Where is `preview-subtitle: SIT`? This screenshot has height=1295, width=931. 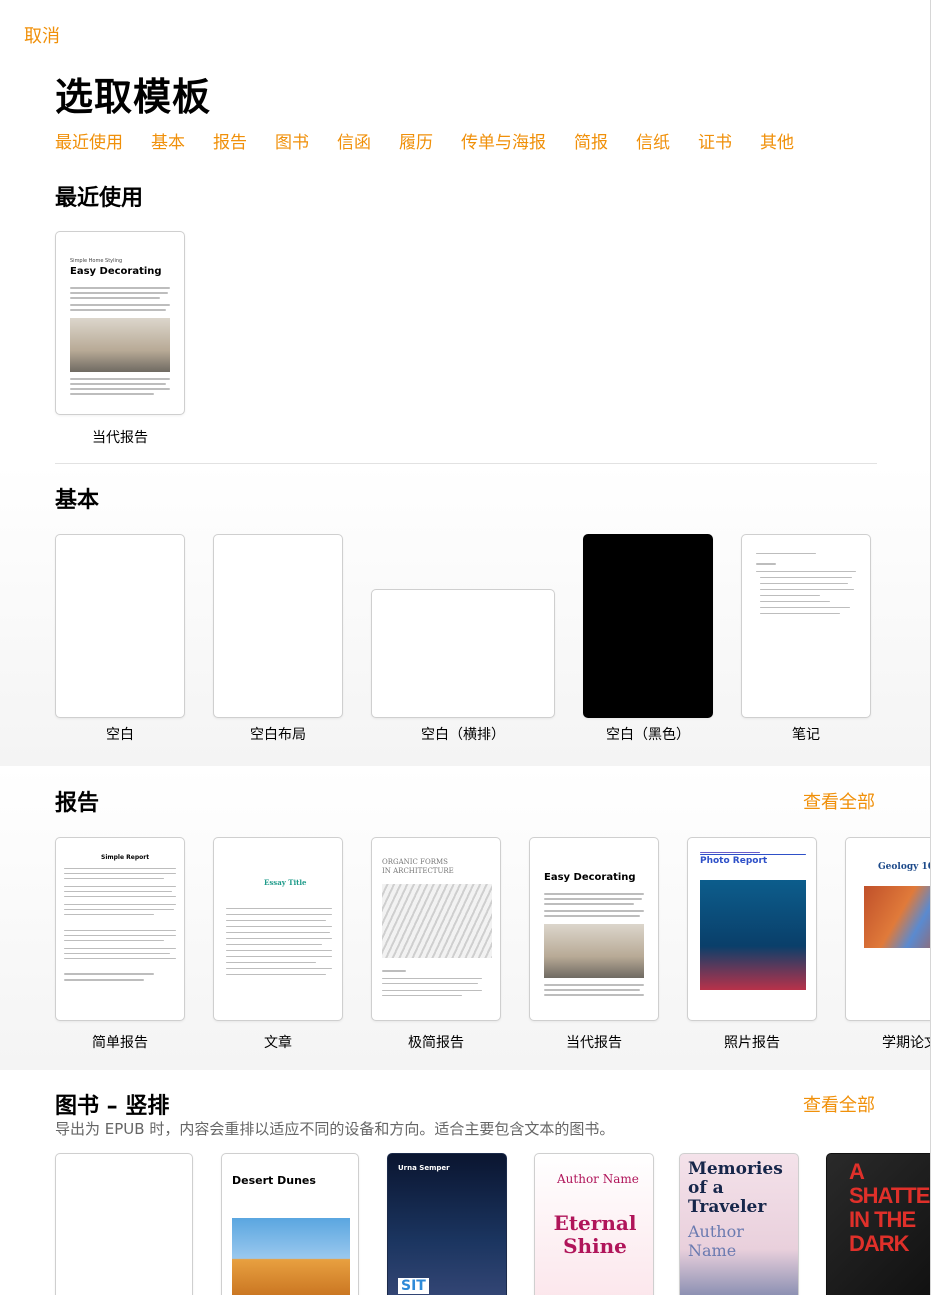
preview-subtitle: SIT is located at coordinates (413, 1286).